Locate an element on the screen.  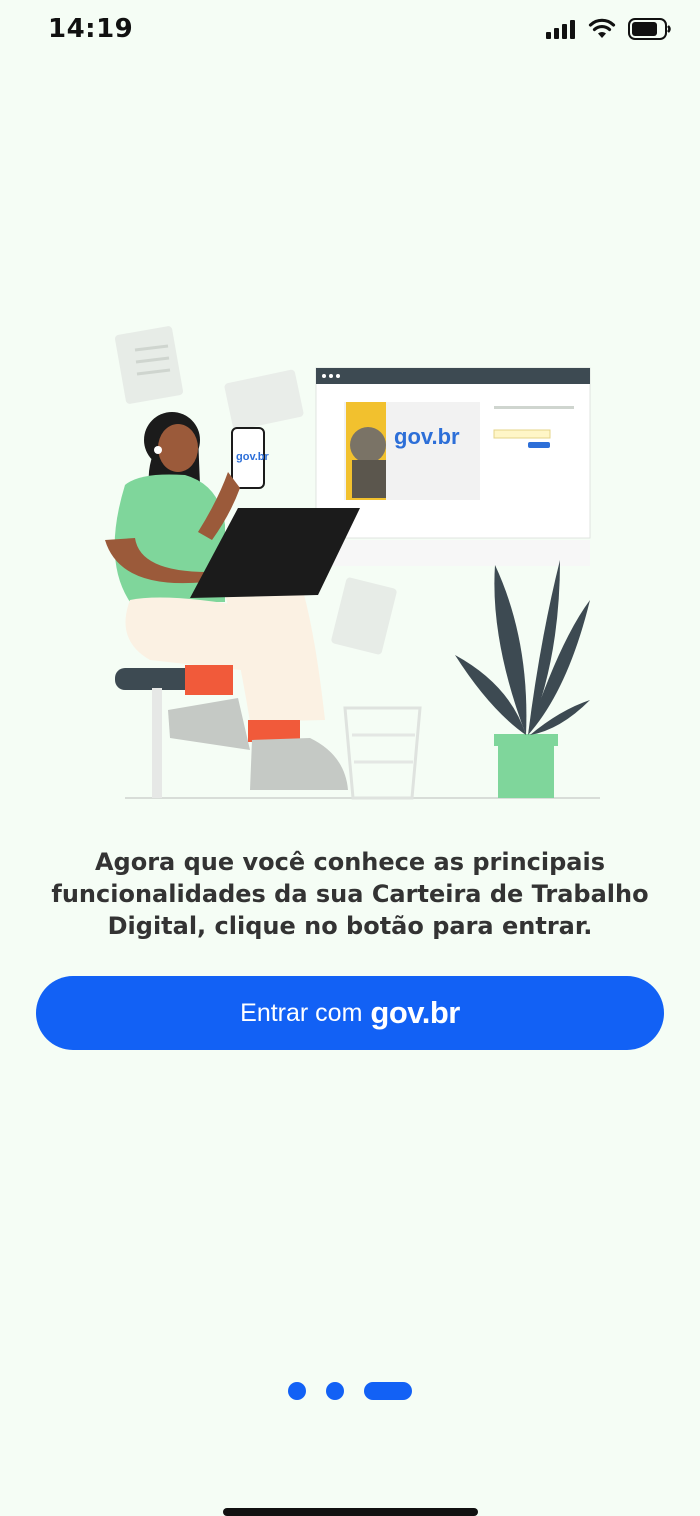
battery-icon is located at coordinates (649, 29).